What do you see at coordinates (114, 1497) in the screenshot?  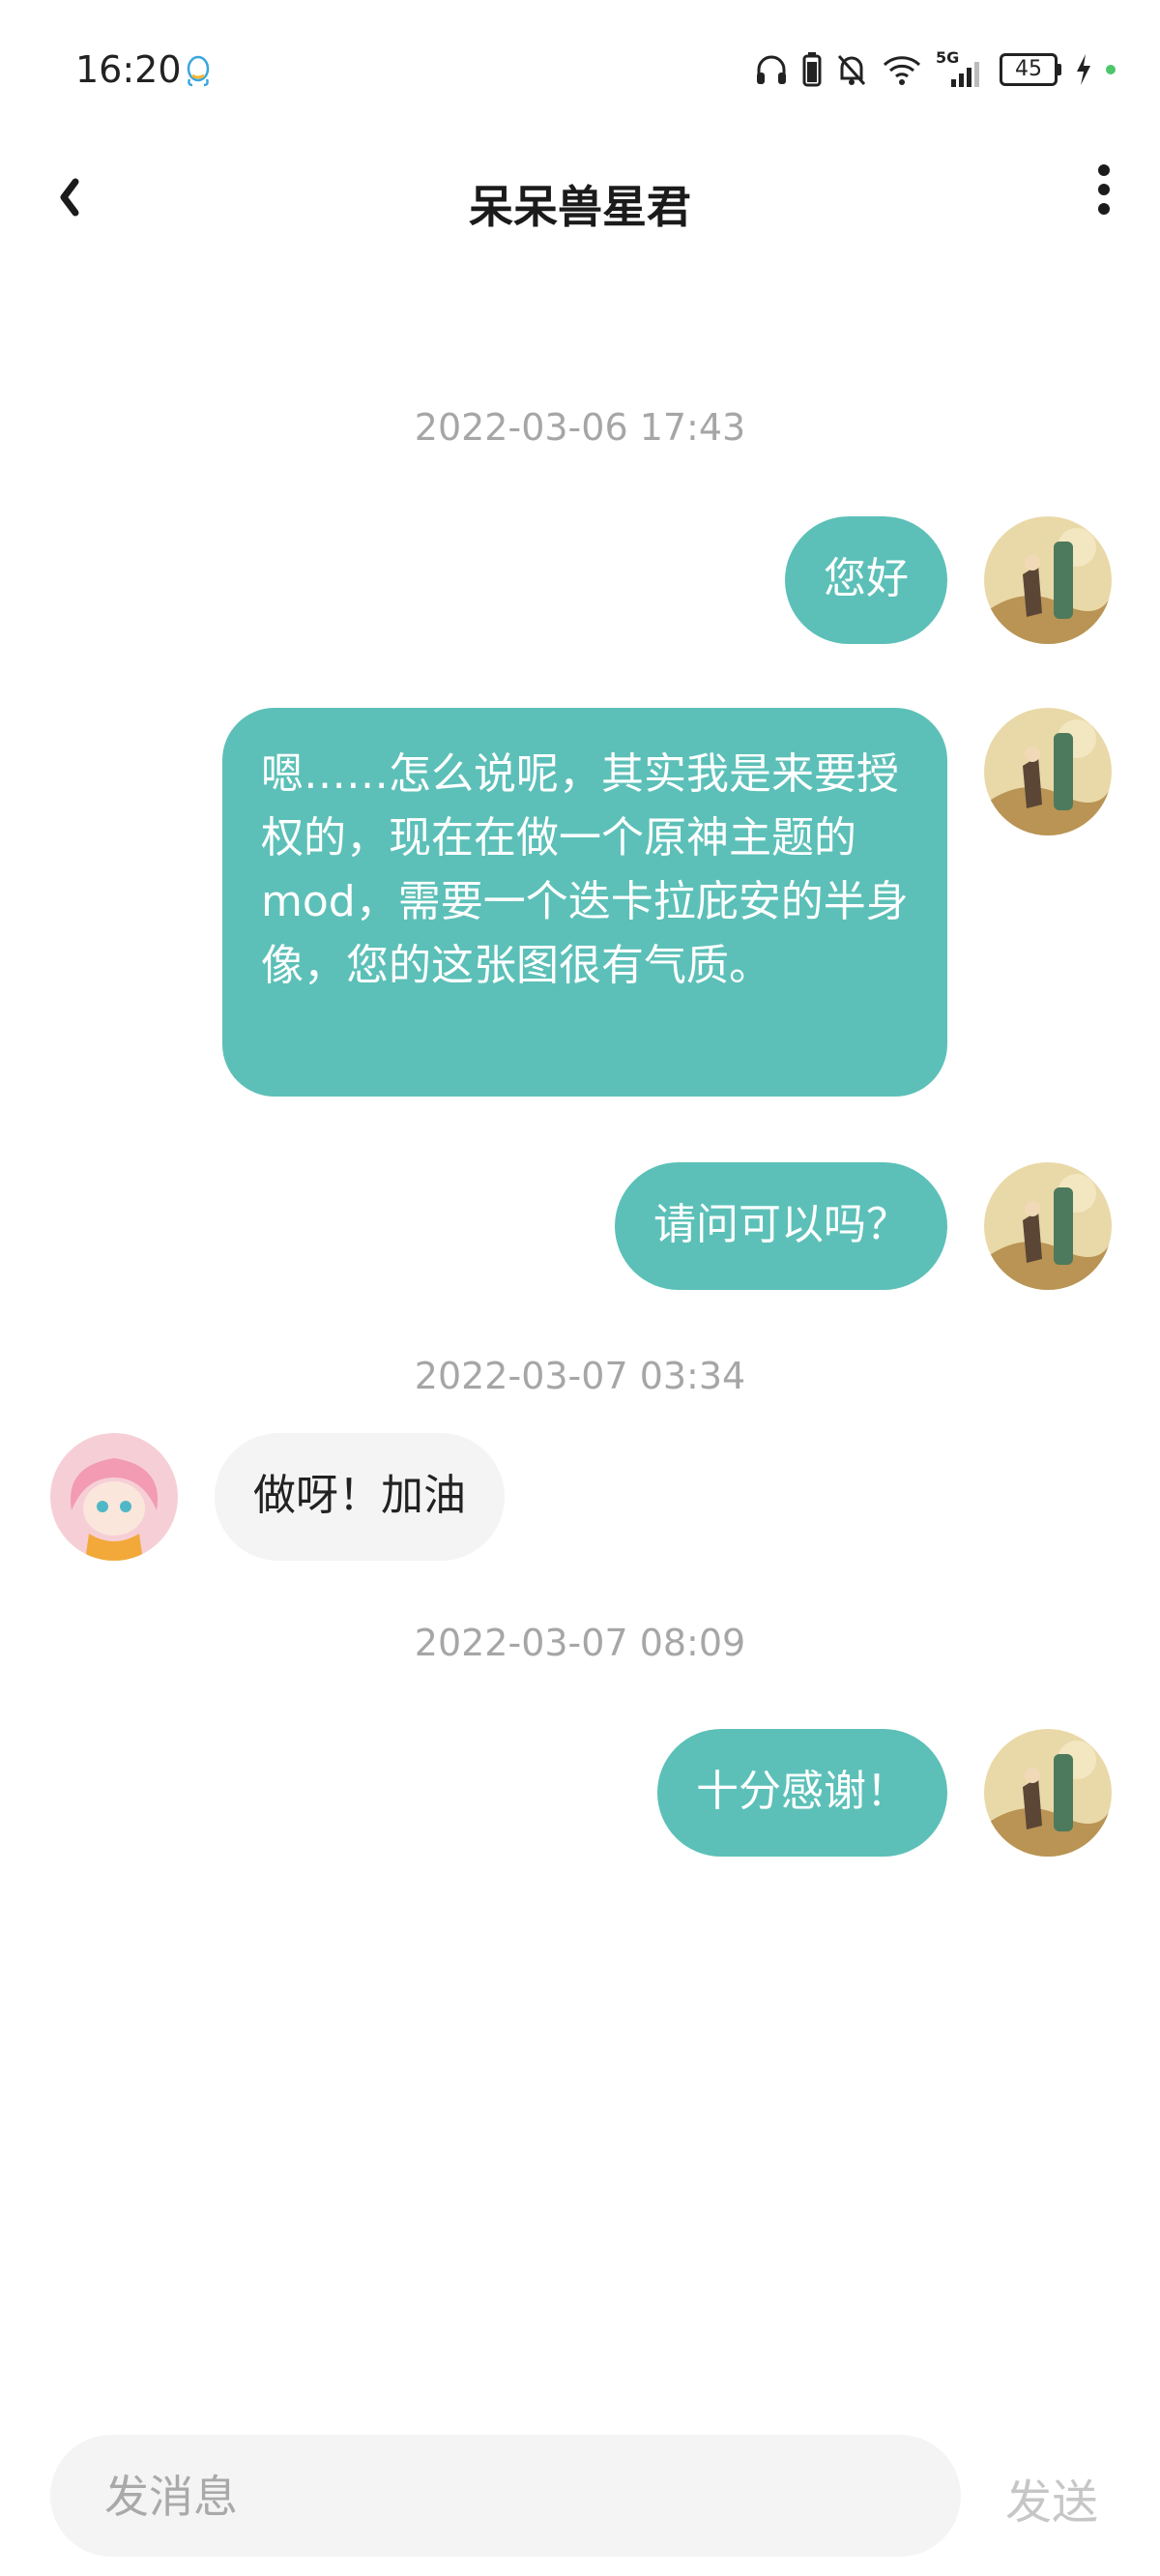 I see `contact-avatar` at bounding box center [114, 1497].